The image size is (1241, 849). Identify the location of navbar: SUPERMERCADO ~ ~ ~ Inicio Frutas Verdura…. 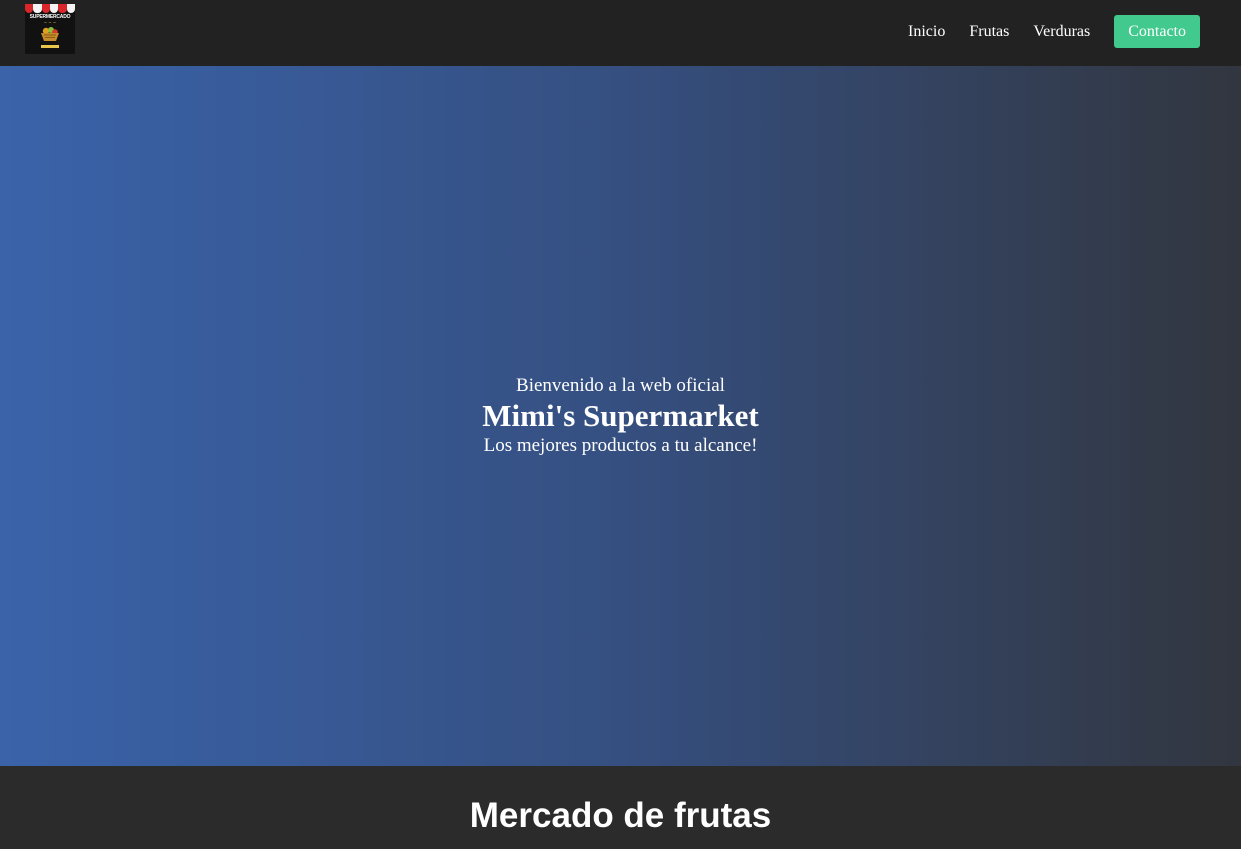
(620, 33).